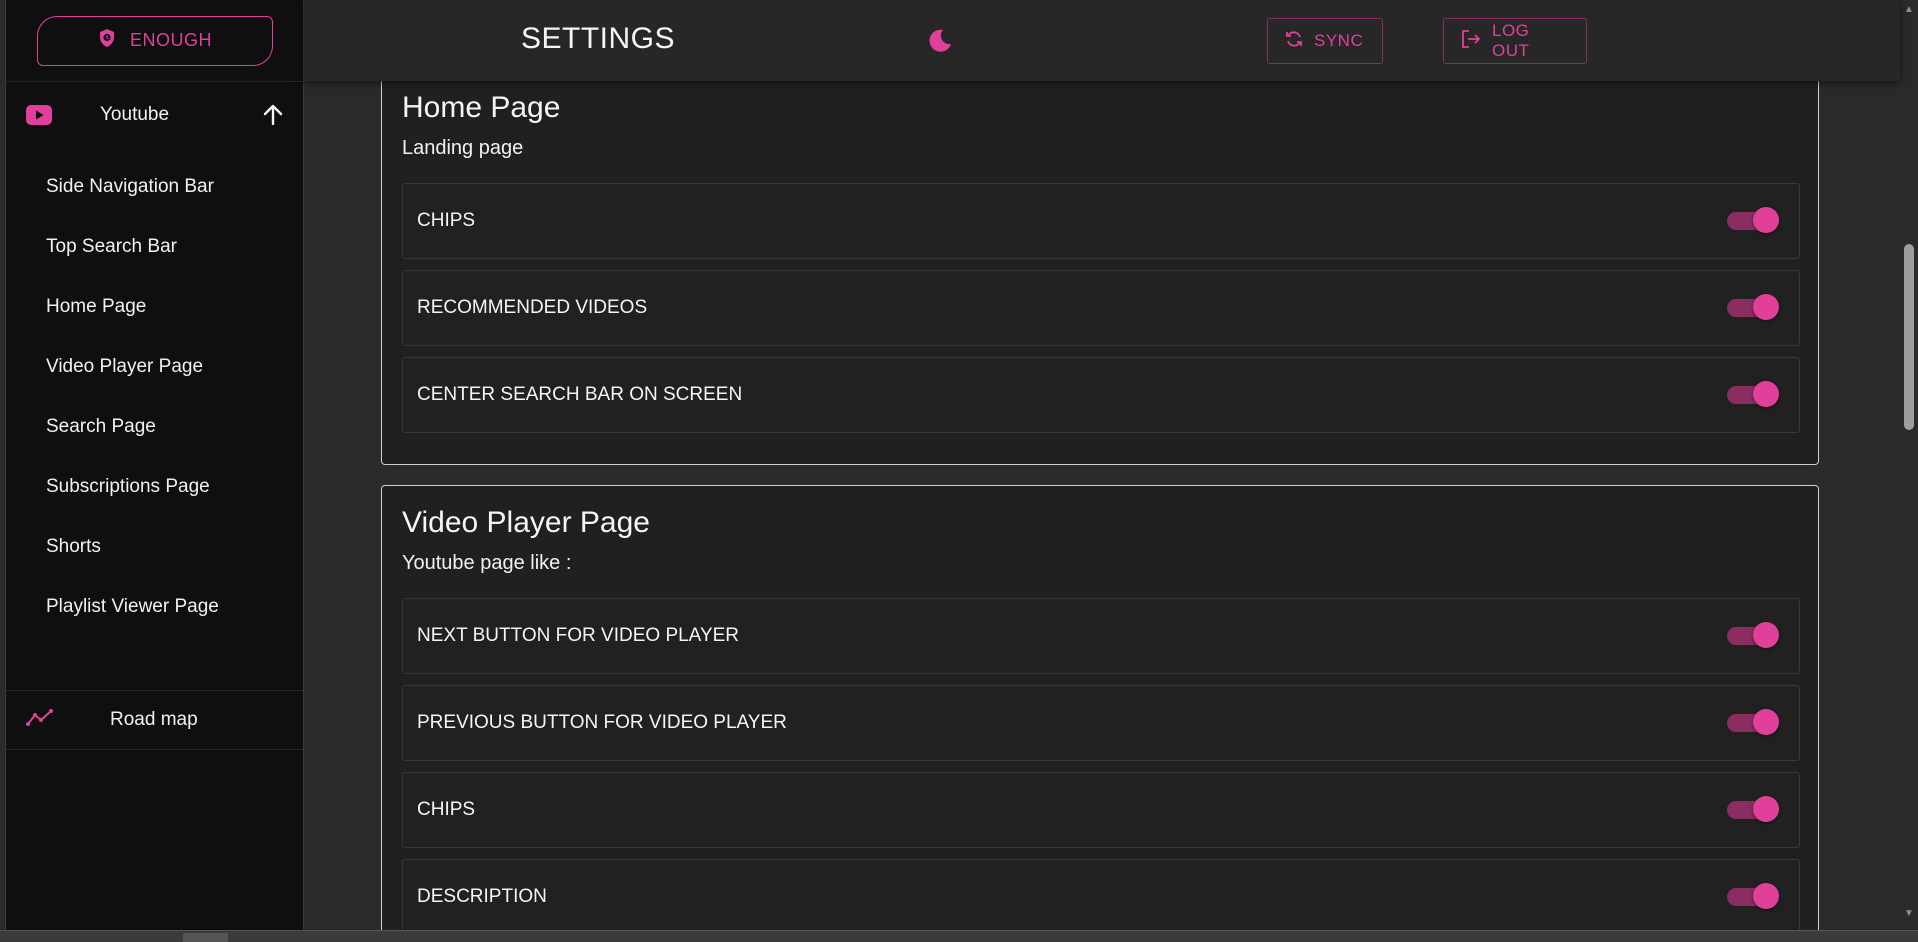  What do you see at coordinates (1101, 894) in the screenshot?
I see `option-row: DESCRIPTION` at bounding box center [1101, 894].